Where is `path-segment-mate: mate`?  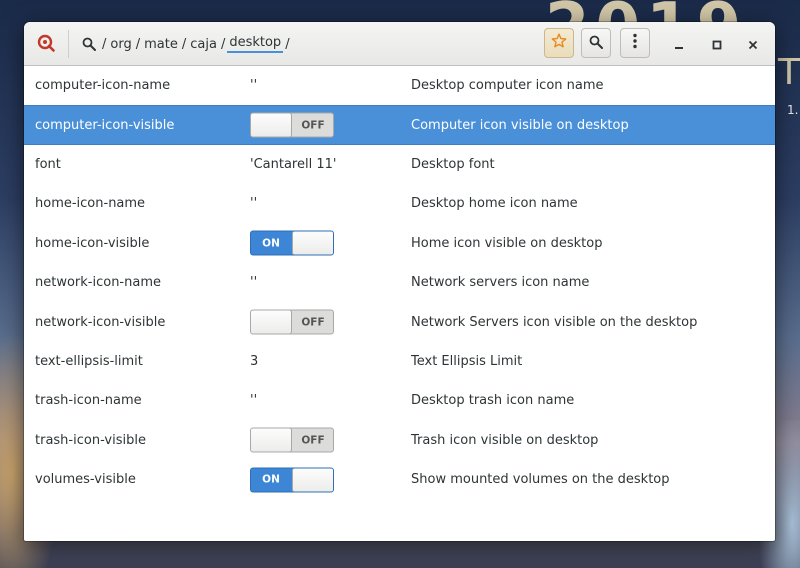
path-segment-mate: mate is located at coordinates (161, 44).